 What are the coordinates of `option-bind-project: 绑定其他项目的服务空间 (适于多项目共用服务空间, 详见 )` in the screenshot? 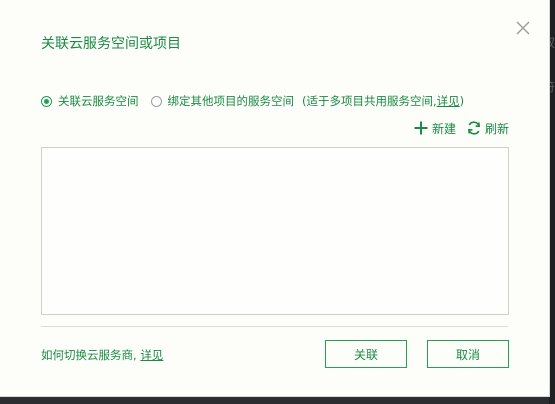 It's located at (307, 101).